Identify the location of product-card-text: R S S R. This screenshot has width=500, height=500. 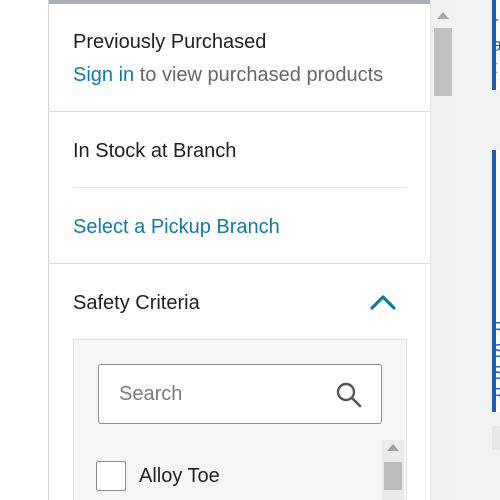
(496, 362).